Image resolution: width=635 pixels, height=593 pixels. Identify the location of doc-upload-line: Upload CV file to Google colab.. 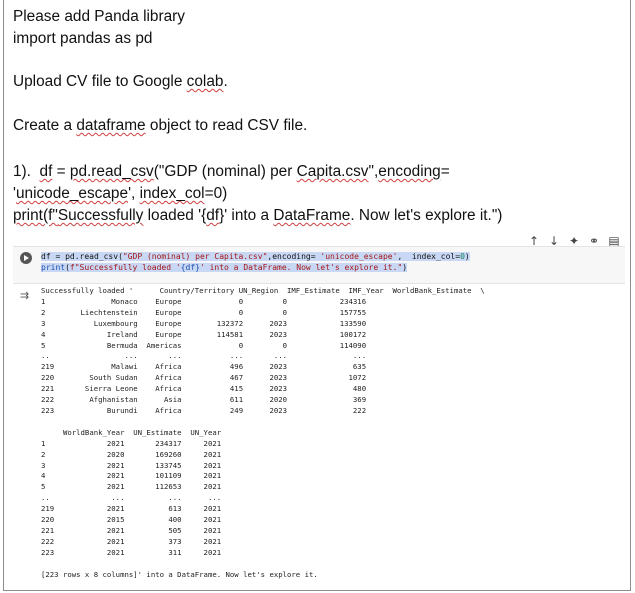
(120, 81).